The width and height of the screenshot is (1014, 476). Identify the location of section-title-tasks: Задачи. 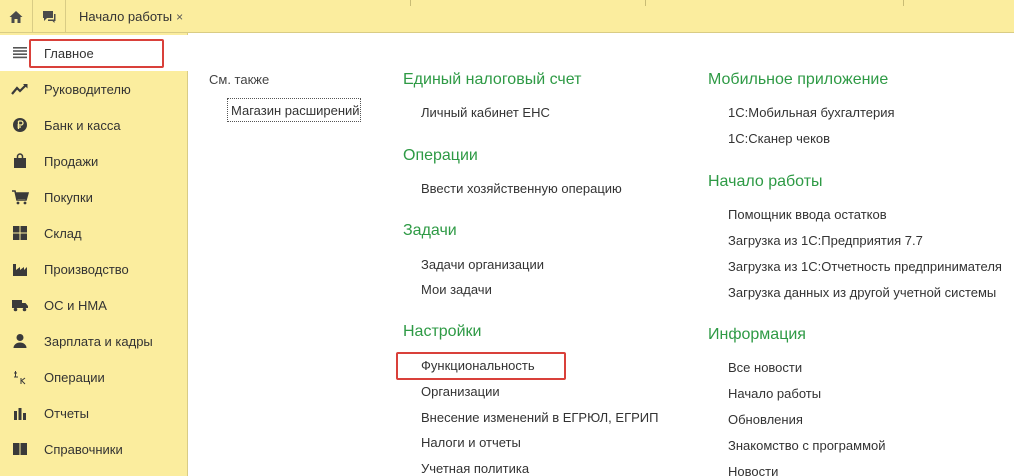
(430, 230).